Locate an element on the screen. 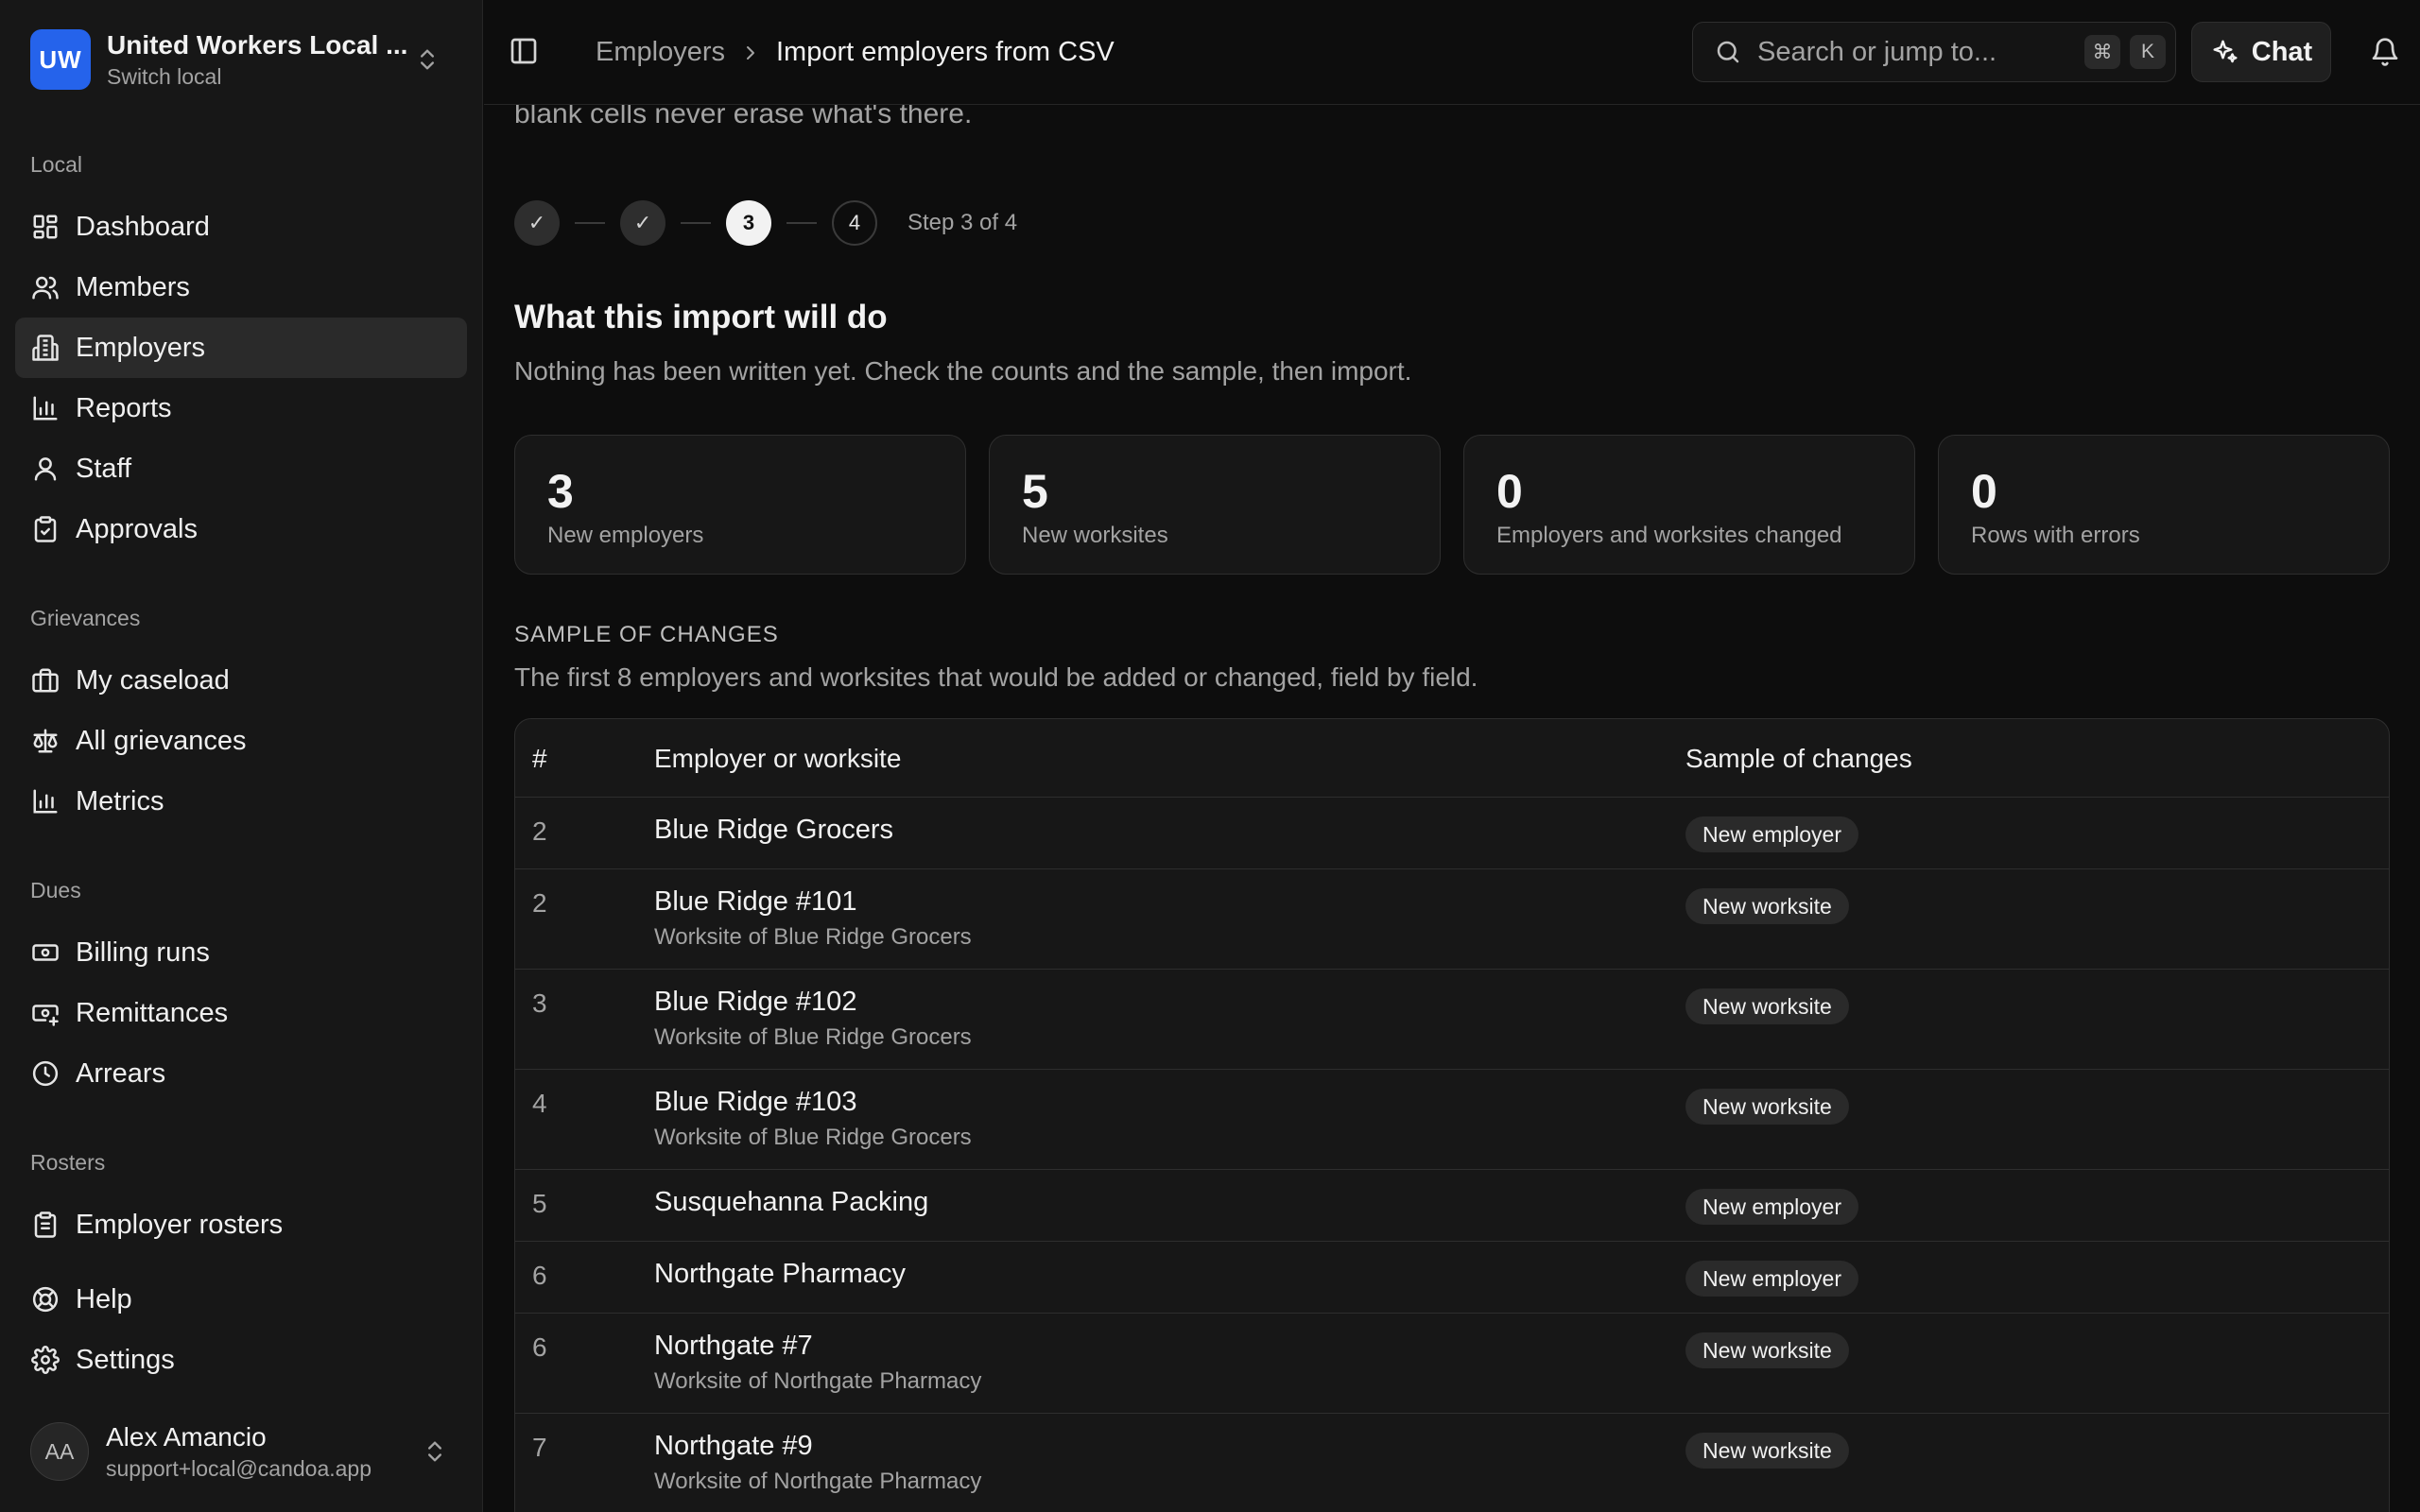 Image resolution: width=2420 pixels, height=1512 pixels. stat-value: 5 is located at coordinates (1035, 491).